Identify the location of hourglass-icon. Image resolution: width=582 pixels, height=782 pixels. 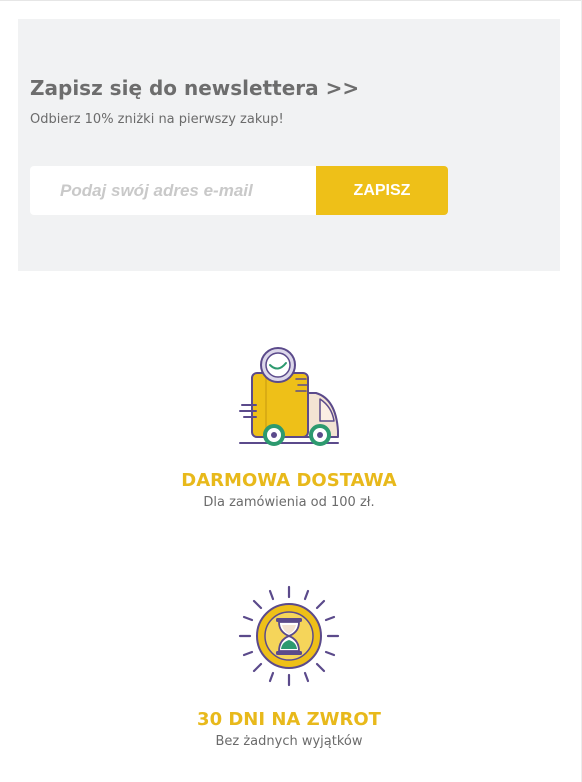
(289, 636).